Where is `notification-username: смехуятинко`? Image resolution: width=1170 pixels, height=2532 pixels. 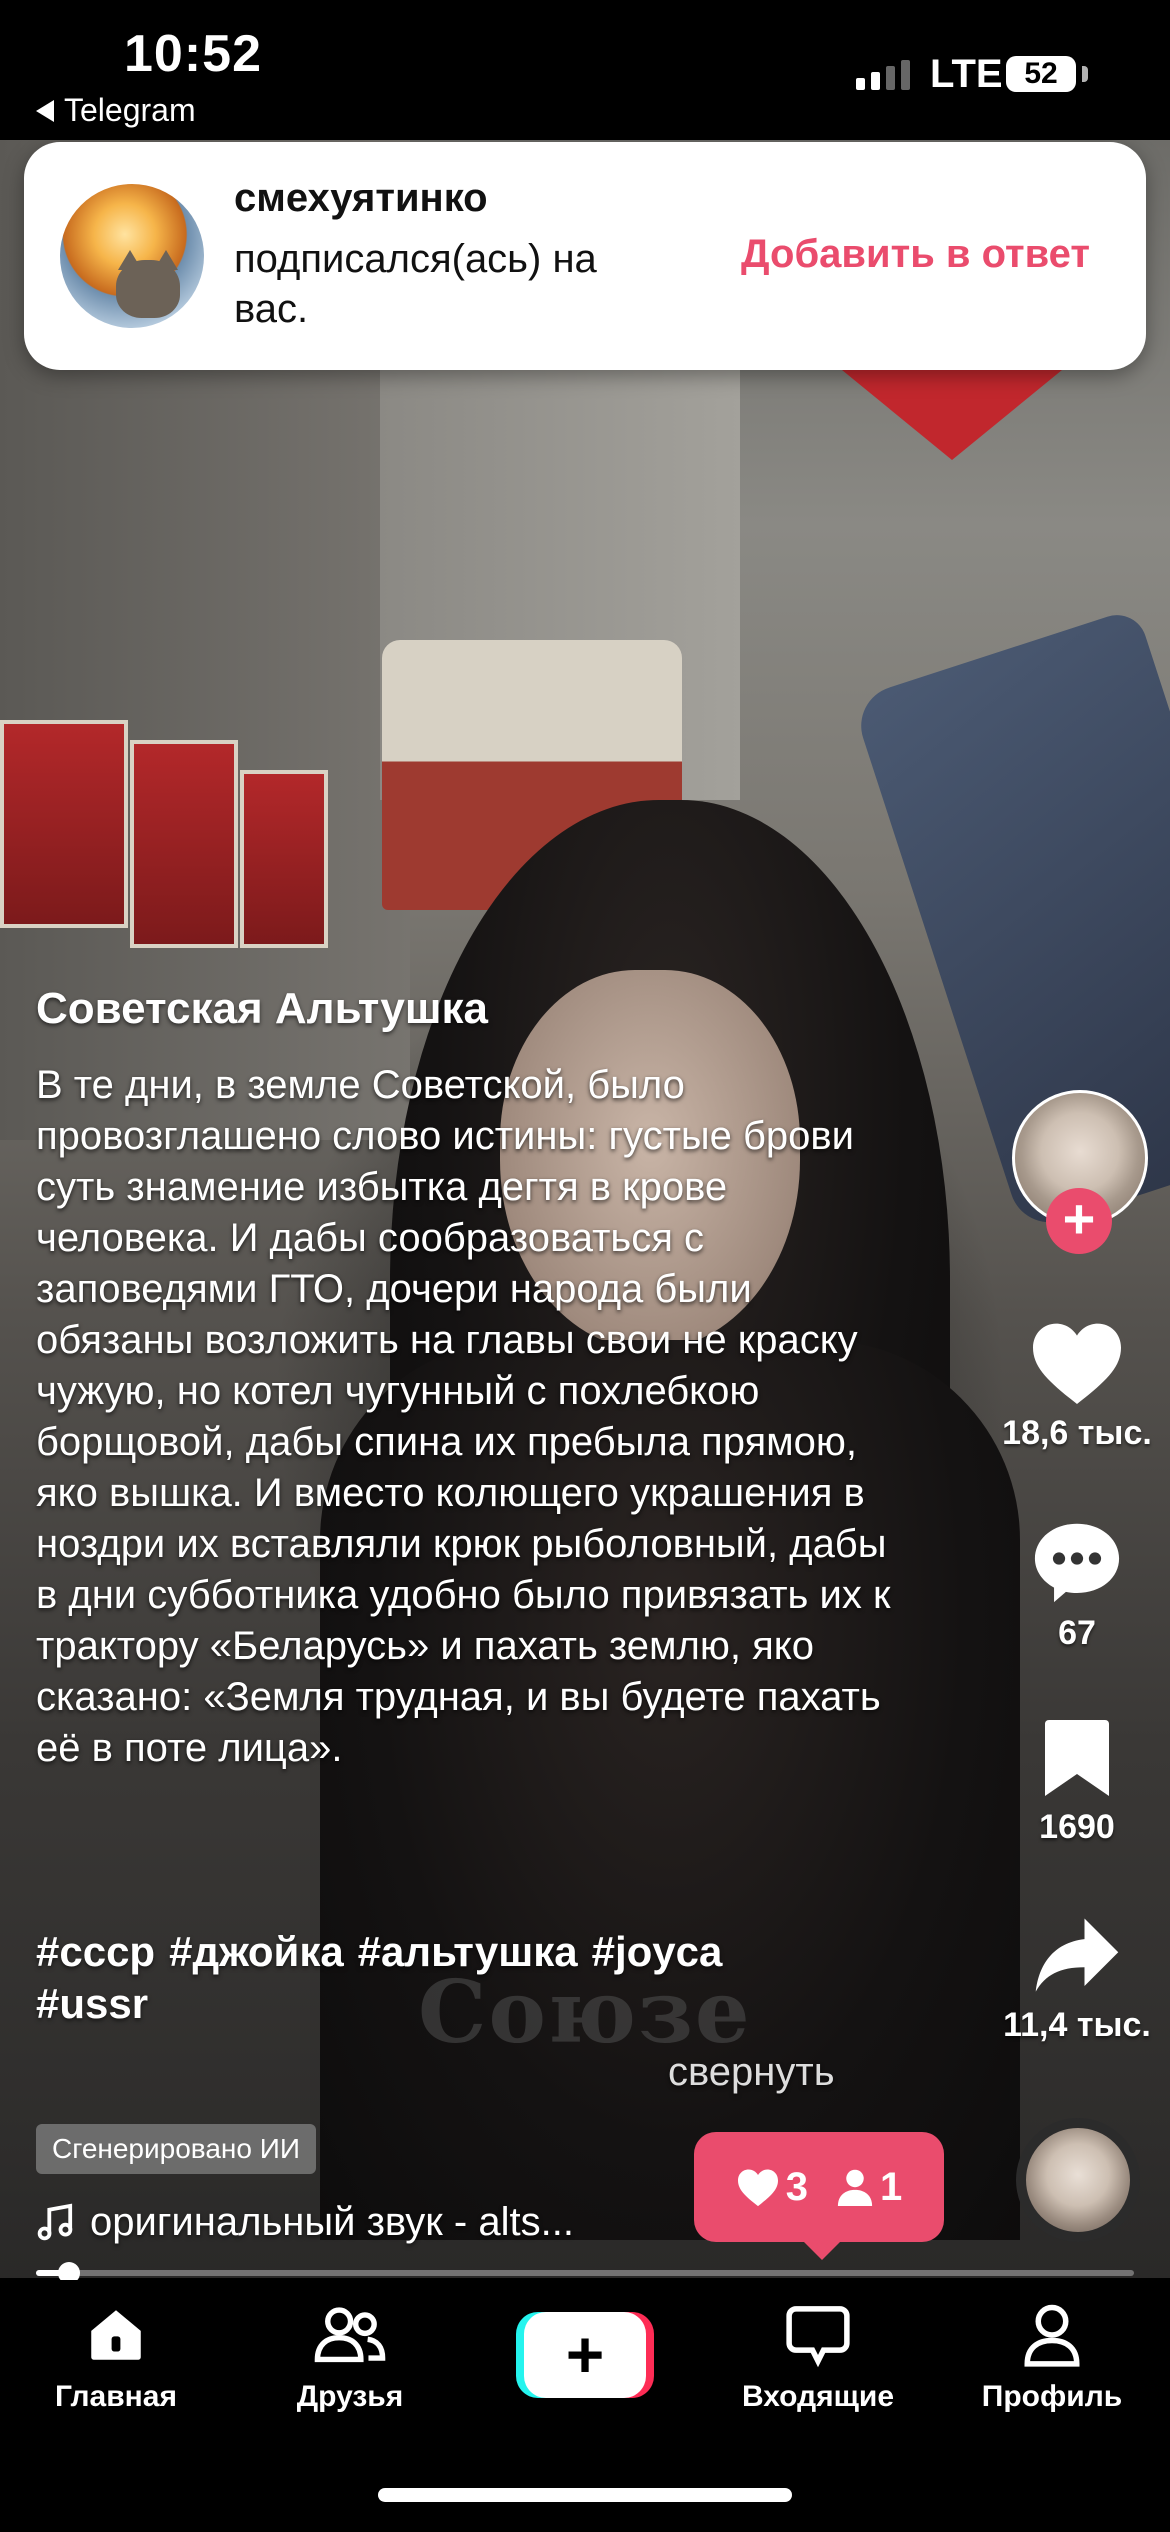
notification-username: смехуятинко is located at coordinates (361, 198).